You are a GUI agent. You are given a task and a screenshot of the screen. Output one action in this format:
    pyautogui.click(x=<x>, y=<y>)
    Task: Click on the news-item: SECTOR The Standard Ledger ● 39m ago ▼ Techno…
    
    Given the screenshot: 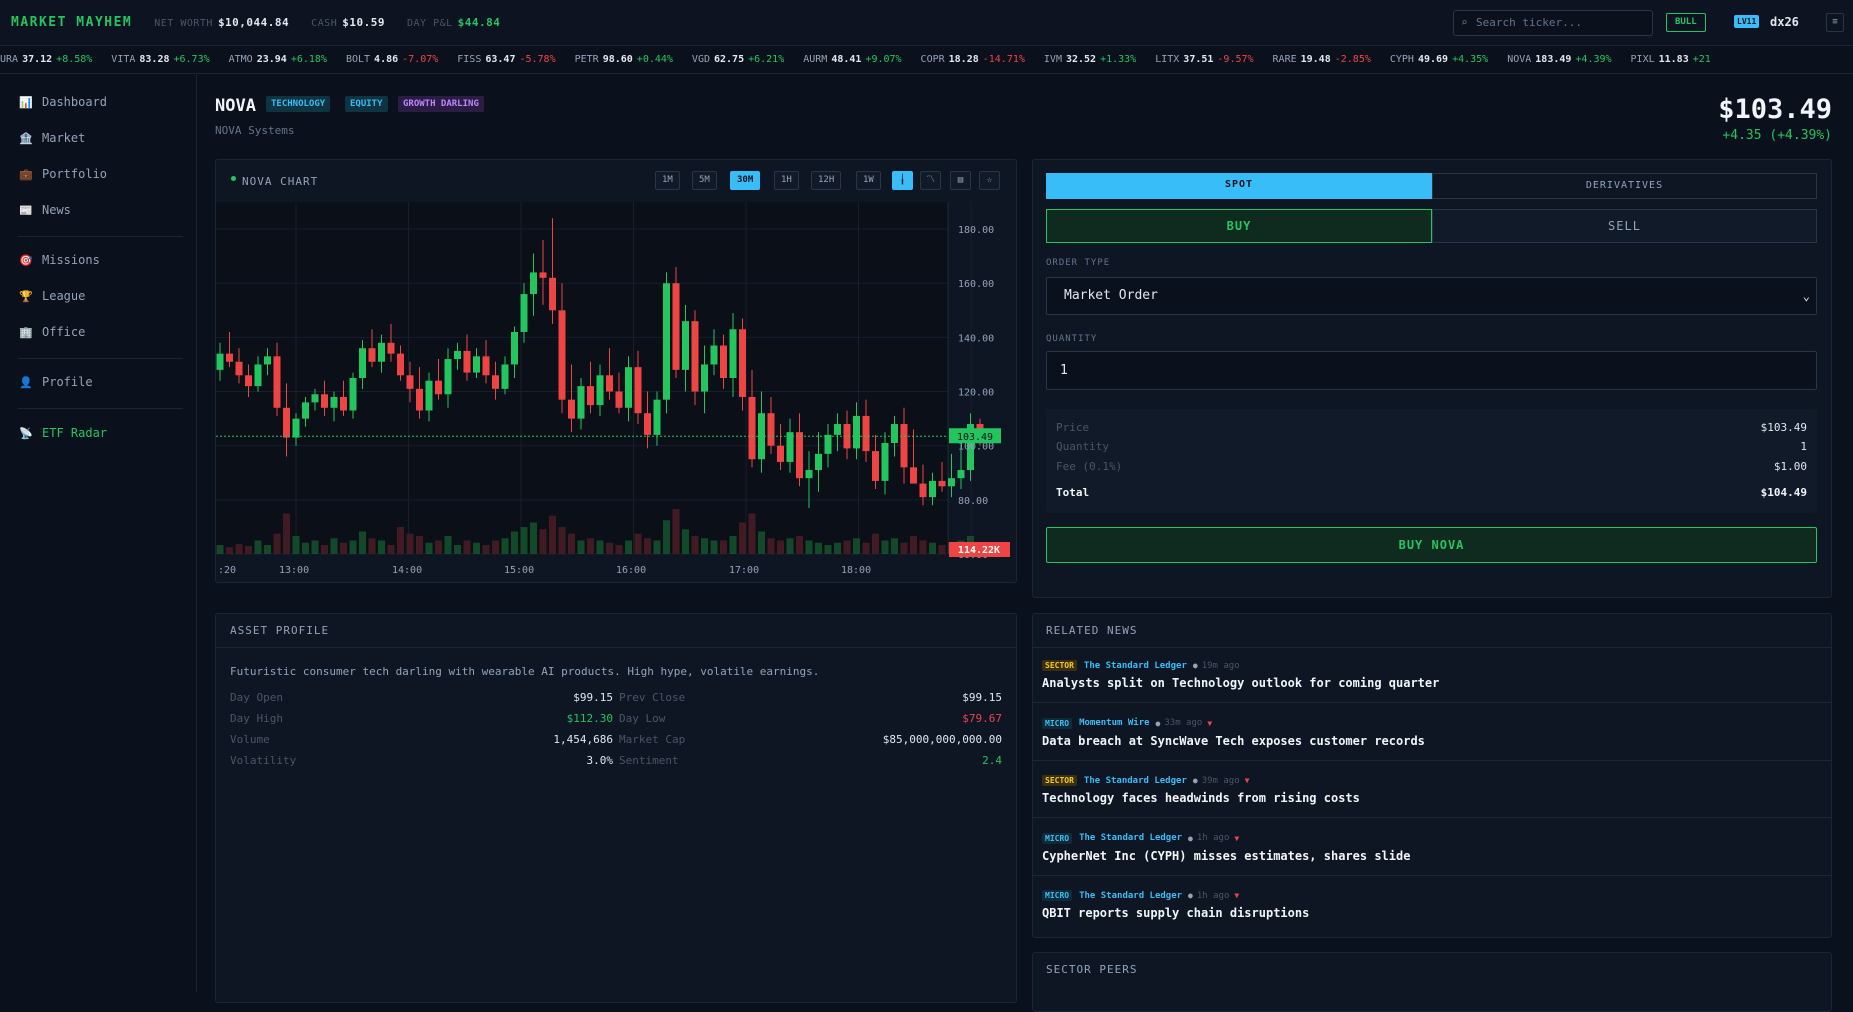 What is the action you would take?
    pyautogui.click(x=1432, y=797)
    